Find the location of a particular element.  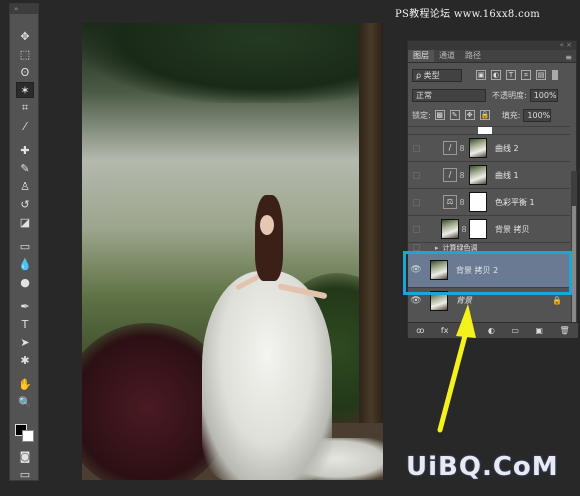

partial-mask-thumb is located at coordinates (485, 130).